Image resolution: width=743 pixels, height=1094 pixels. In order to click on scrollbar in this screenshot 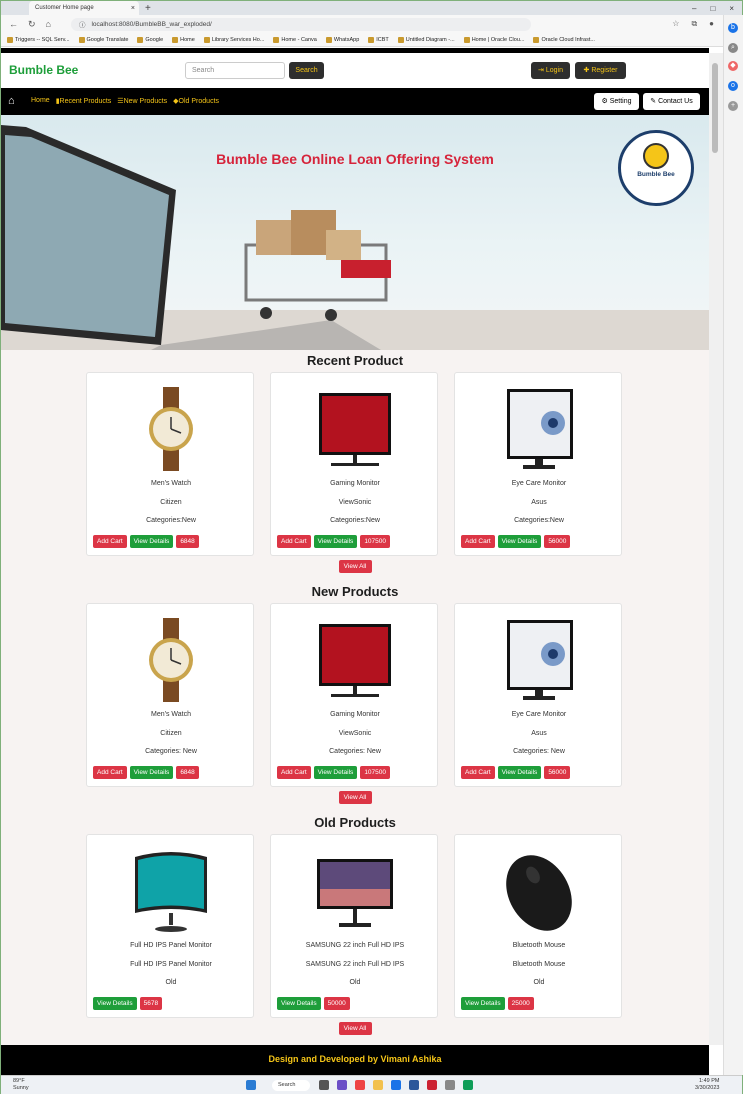, I will do `click(716, 549)`.